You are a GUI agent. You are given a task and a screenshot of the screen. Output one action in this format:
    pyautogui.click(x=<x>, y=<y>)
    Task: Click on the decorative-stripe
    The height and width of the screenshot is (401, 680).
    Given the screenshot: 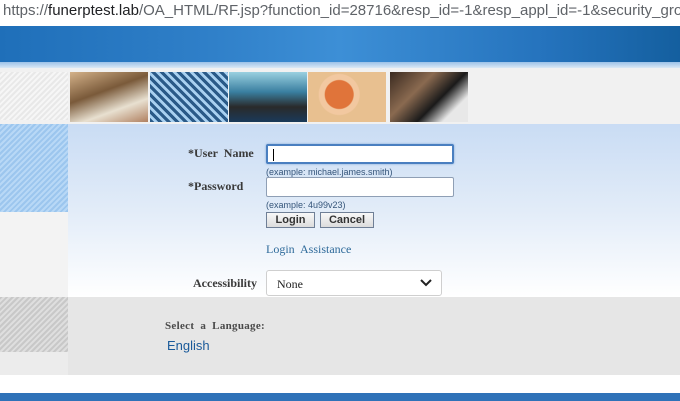 What is the action you would take?
    pyautogui.click(x=34, y=96)
    